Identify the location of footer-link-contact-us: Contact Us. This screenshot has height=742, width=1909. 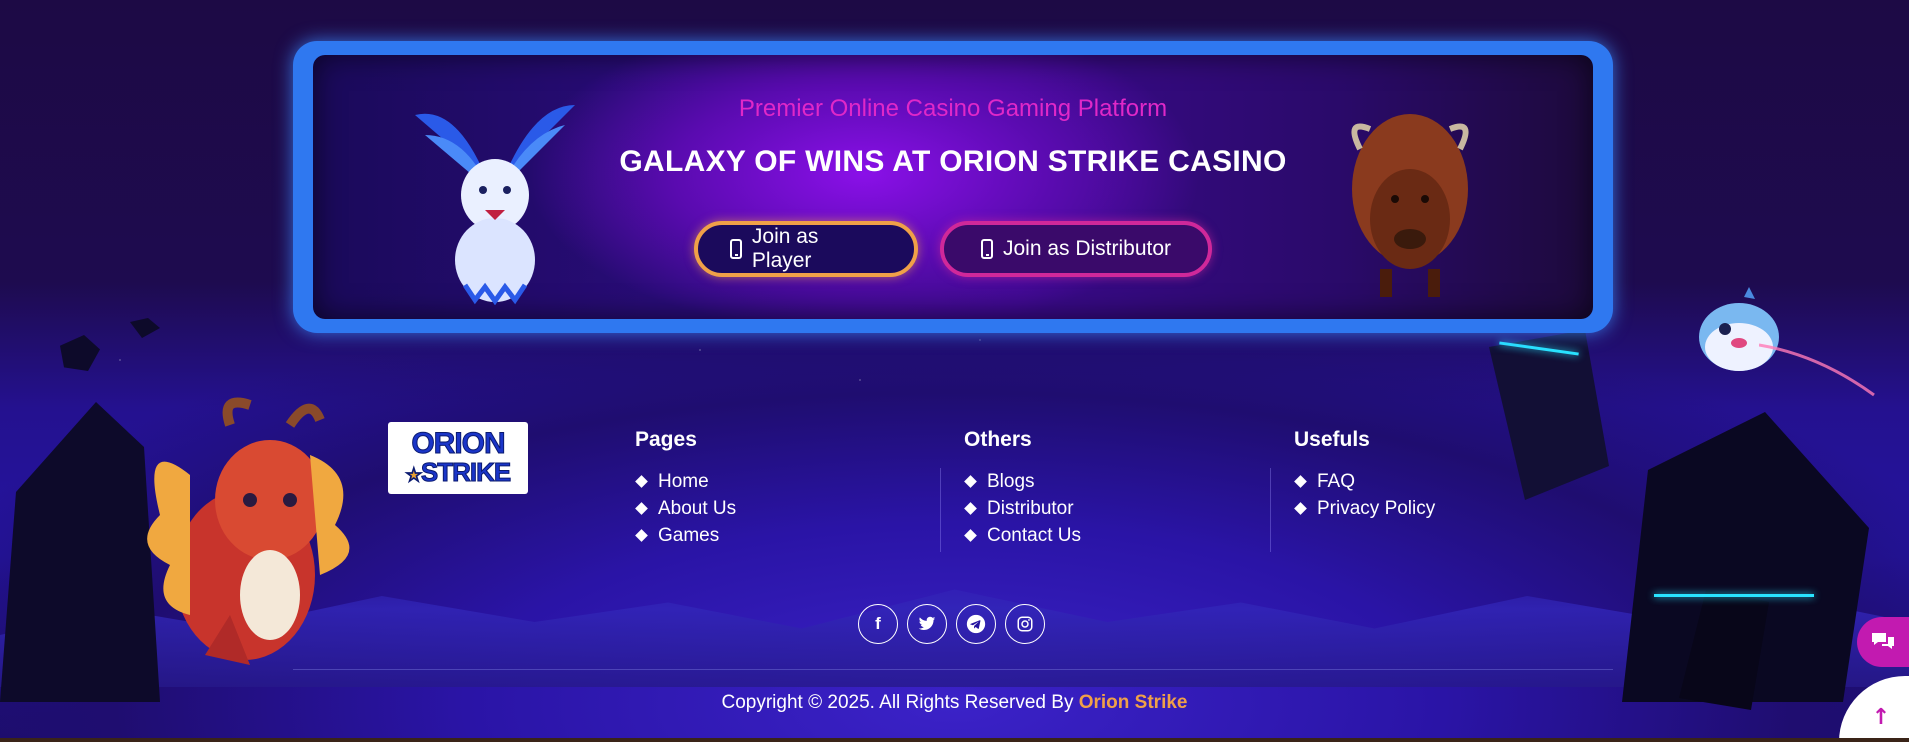
(1022, 535).